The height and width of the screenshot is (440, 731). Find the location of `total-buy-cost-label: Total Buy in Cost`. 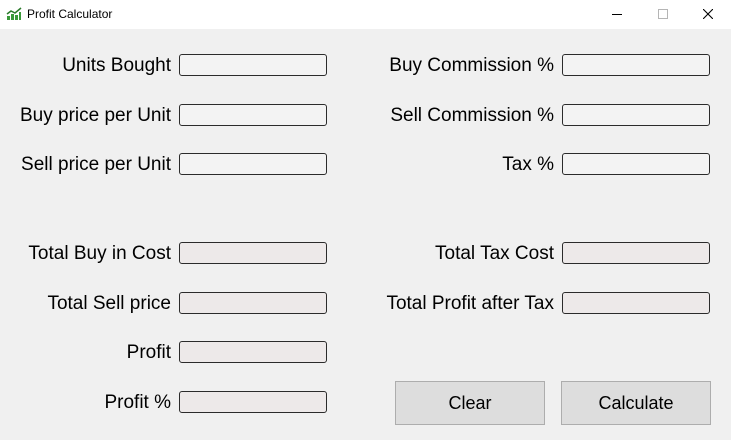

total-buy-cost-label: Total Buy in Cost is located at coordinates (99, 253).